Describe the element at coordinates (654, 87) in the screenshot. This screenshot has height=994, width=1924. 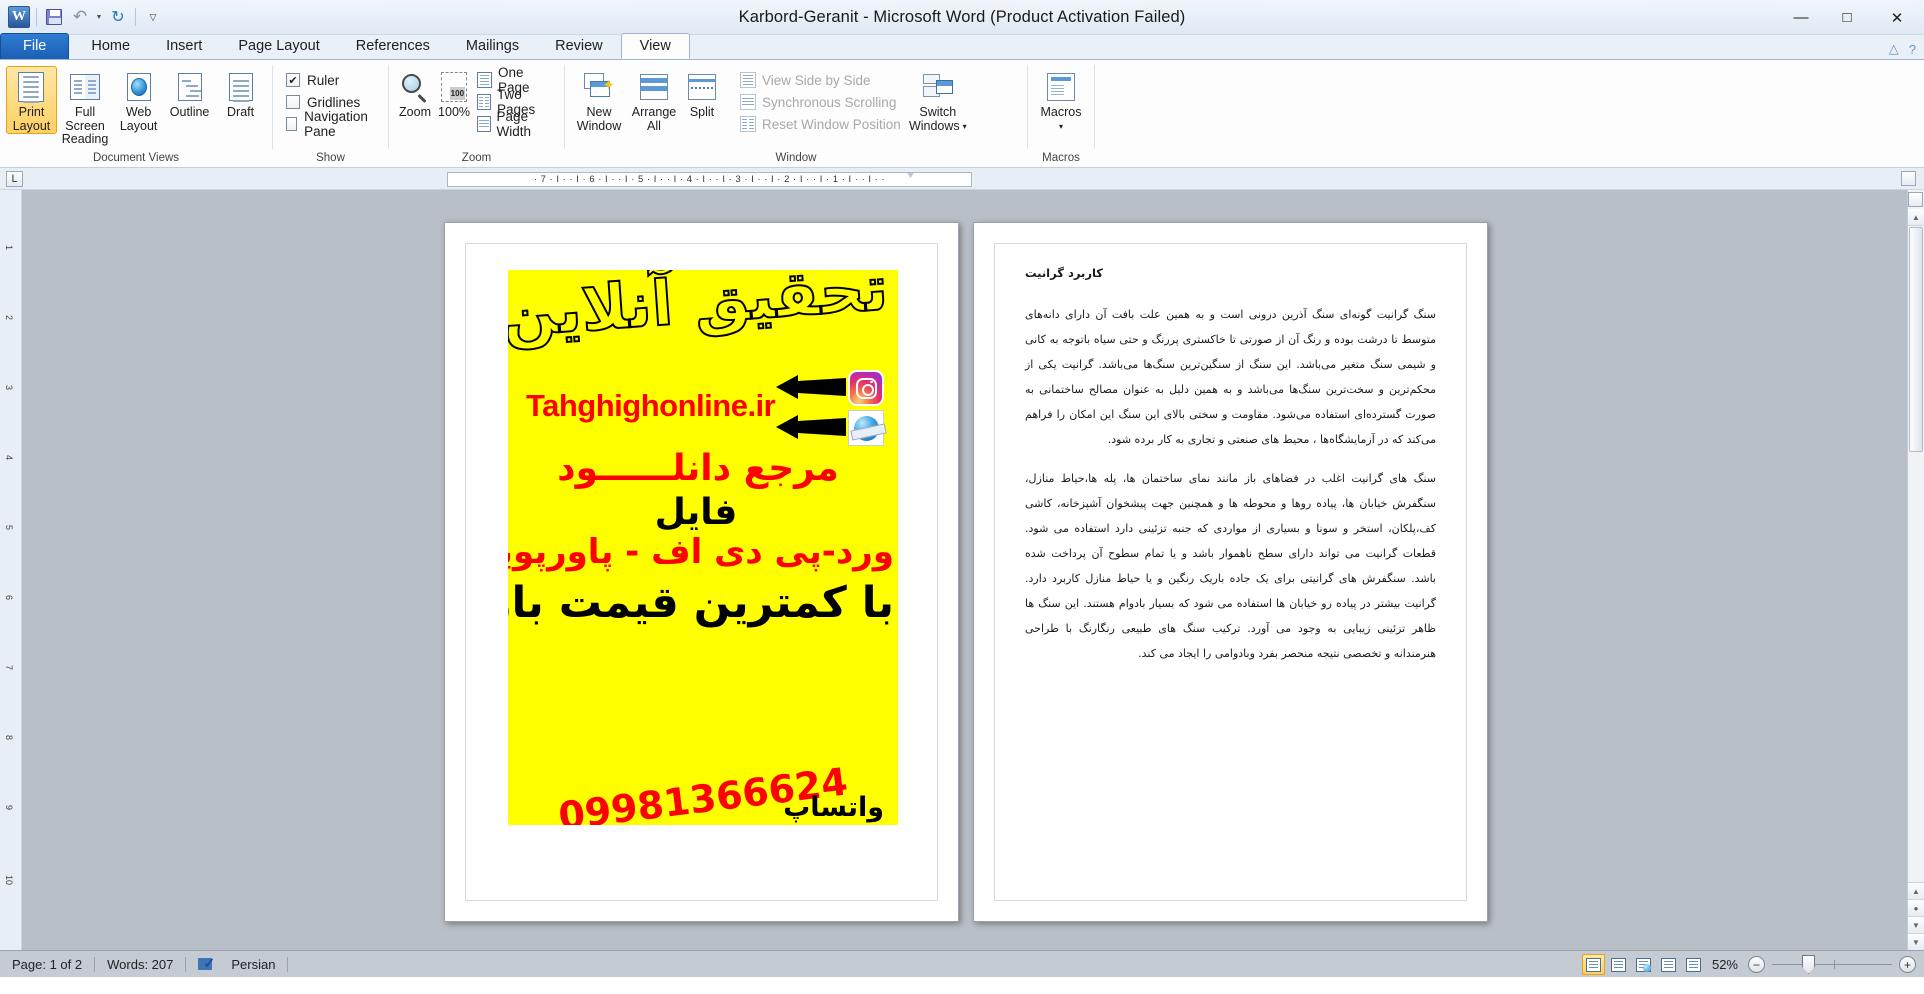
I see `arrange-all-icon` at that location.